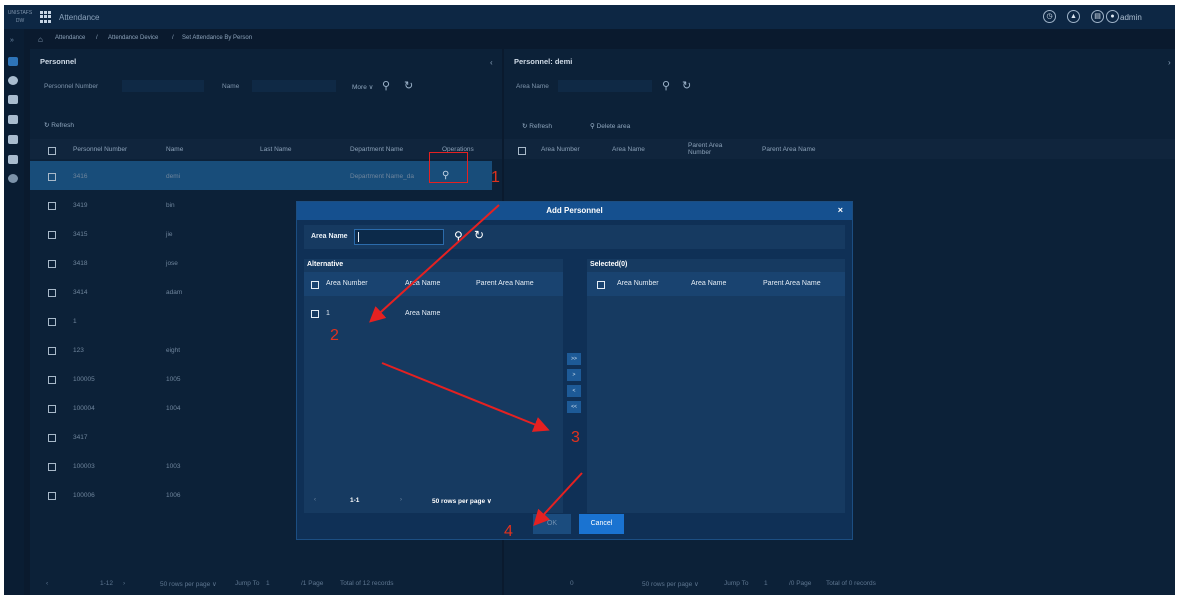 This screenshot has height=599, width=1179. I want to click on move-right-button: >, so click(574, 375).